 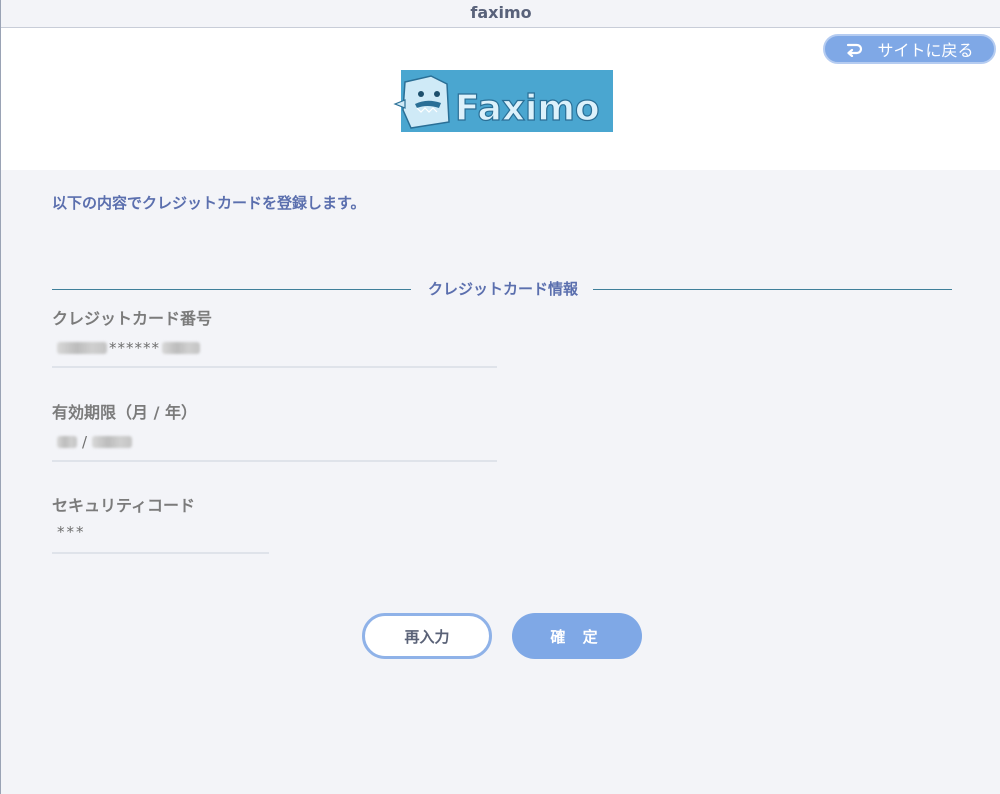 I want to click on faximo-logo: Faximo, so click(x=502, y=101).